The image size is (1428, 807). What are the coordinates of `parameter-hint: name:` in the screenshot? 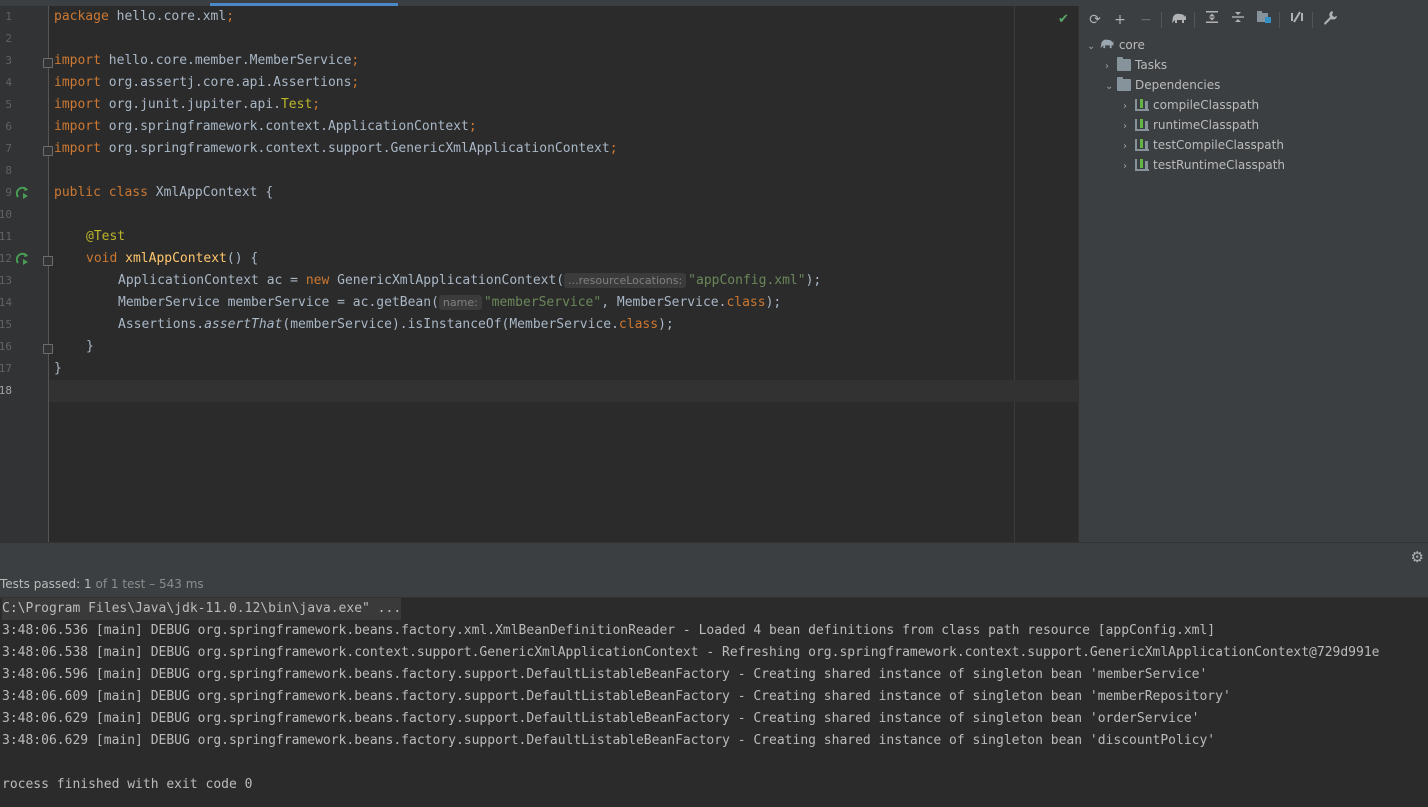 It's located at (460, 302).